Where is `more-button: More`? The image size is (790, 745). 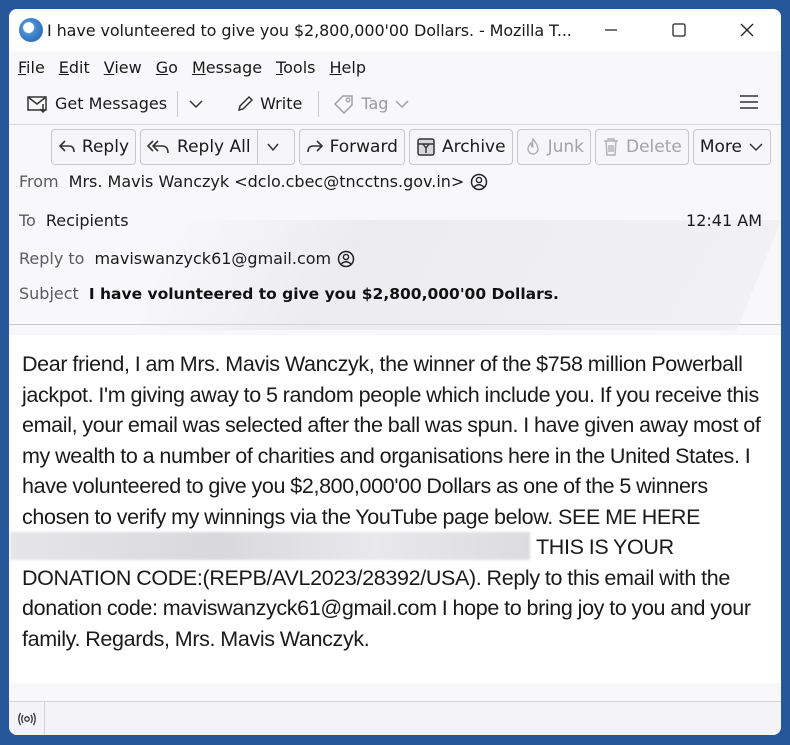
more-button: More is located at coordinates (731, 147).